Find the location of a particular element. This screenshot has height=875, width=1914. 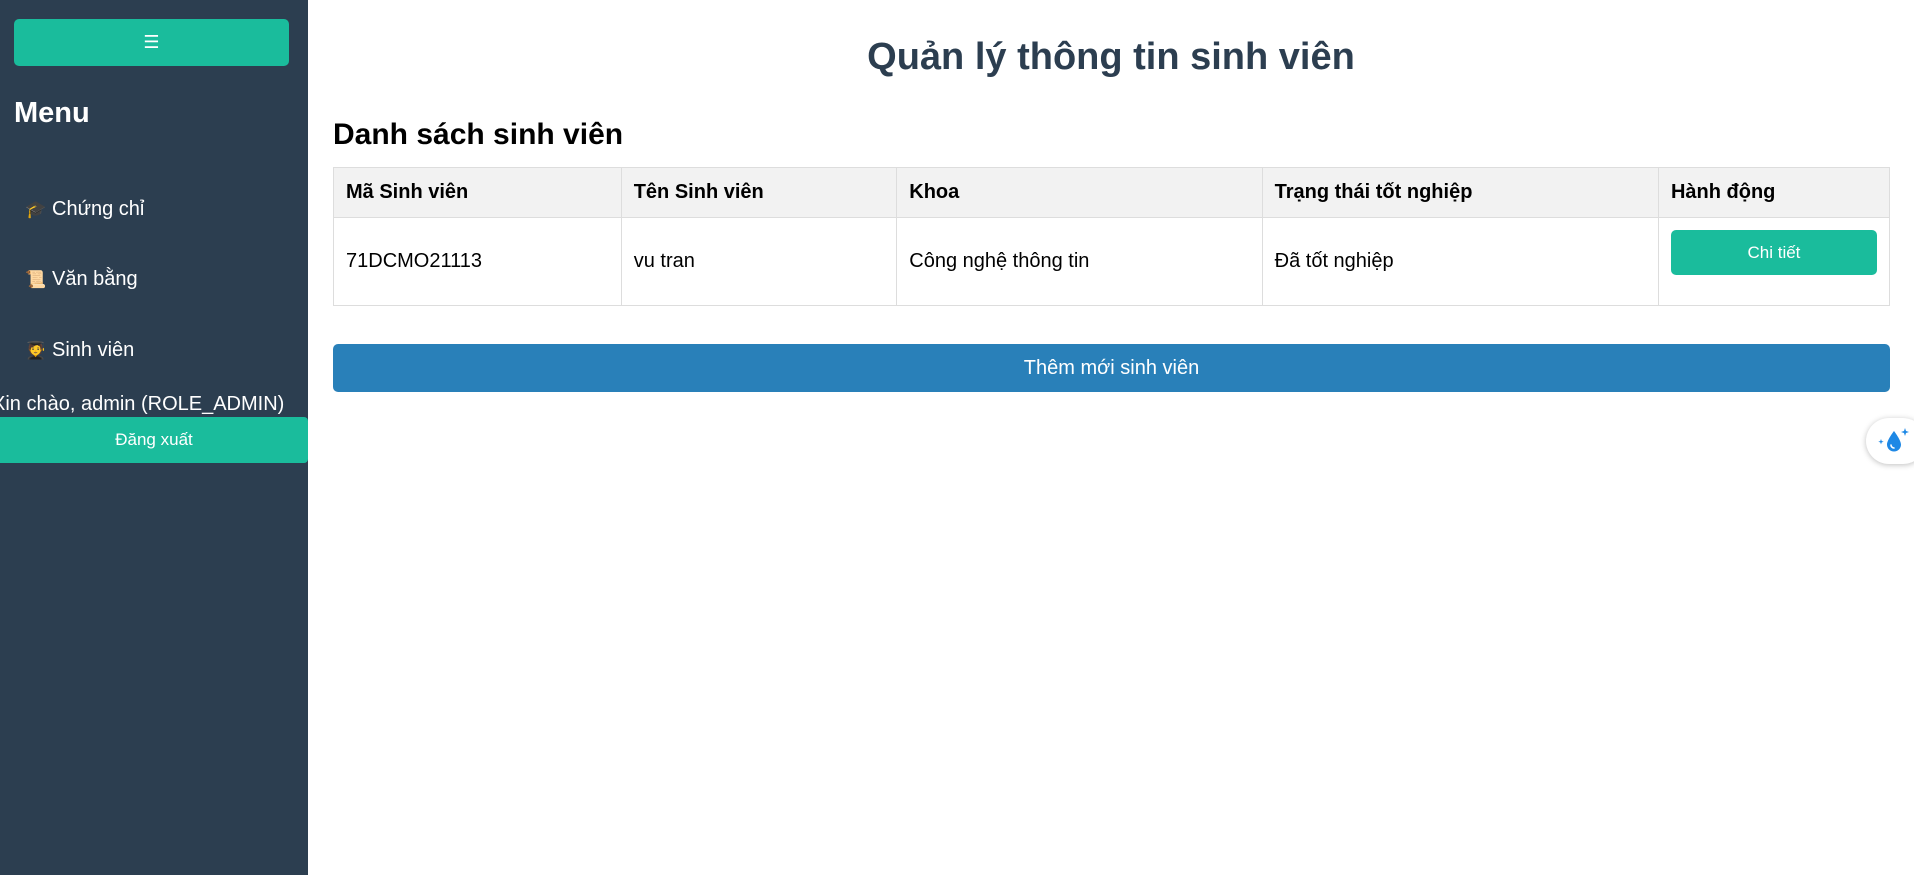

cell-student-name: vu tran is located at coordinates (759, 261).